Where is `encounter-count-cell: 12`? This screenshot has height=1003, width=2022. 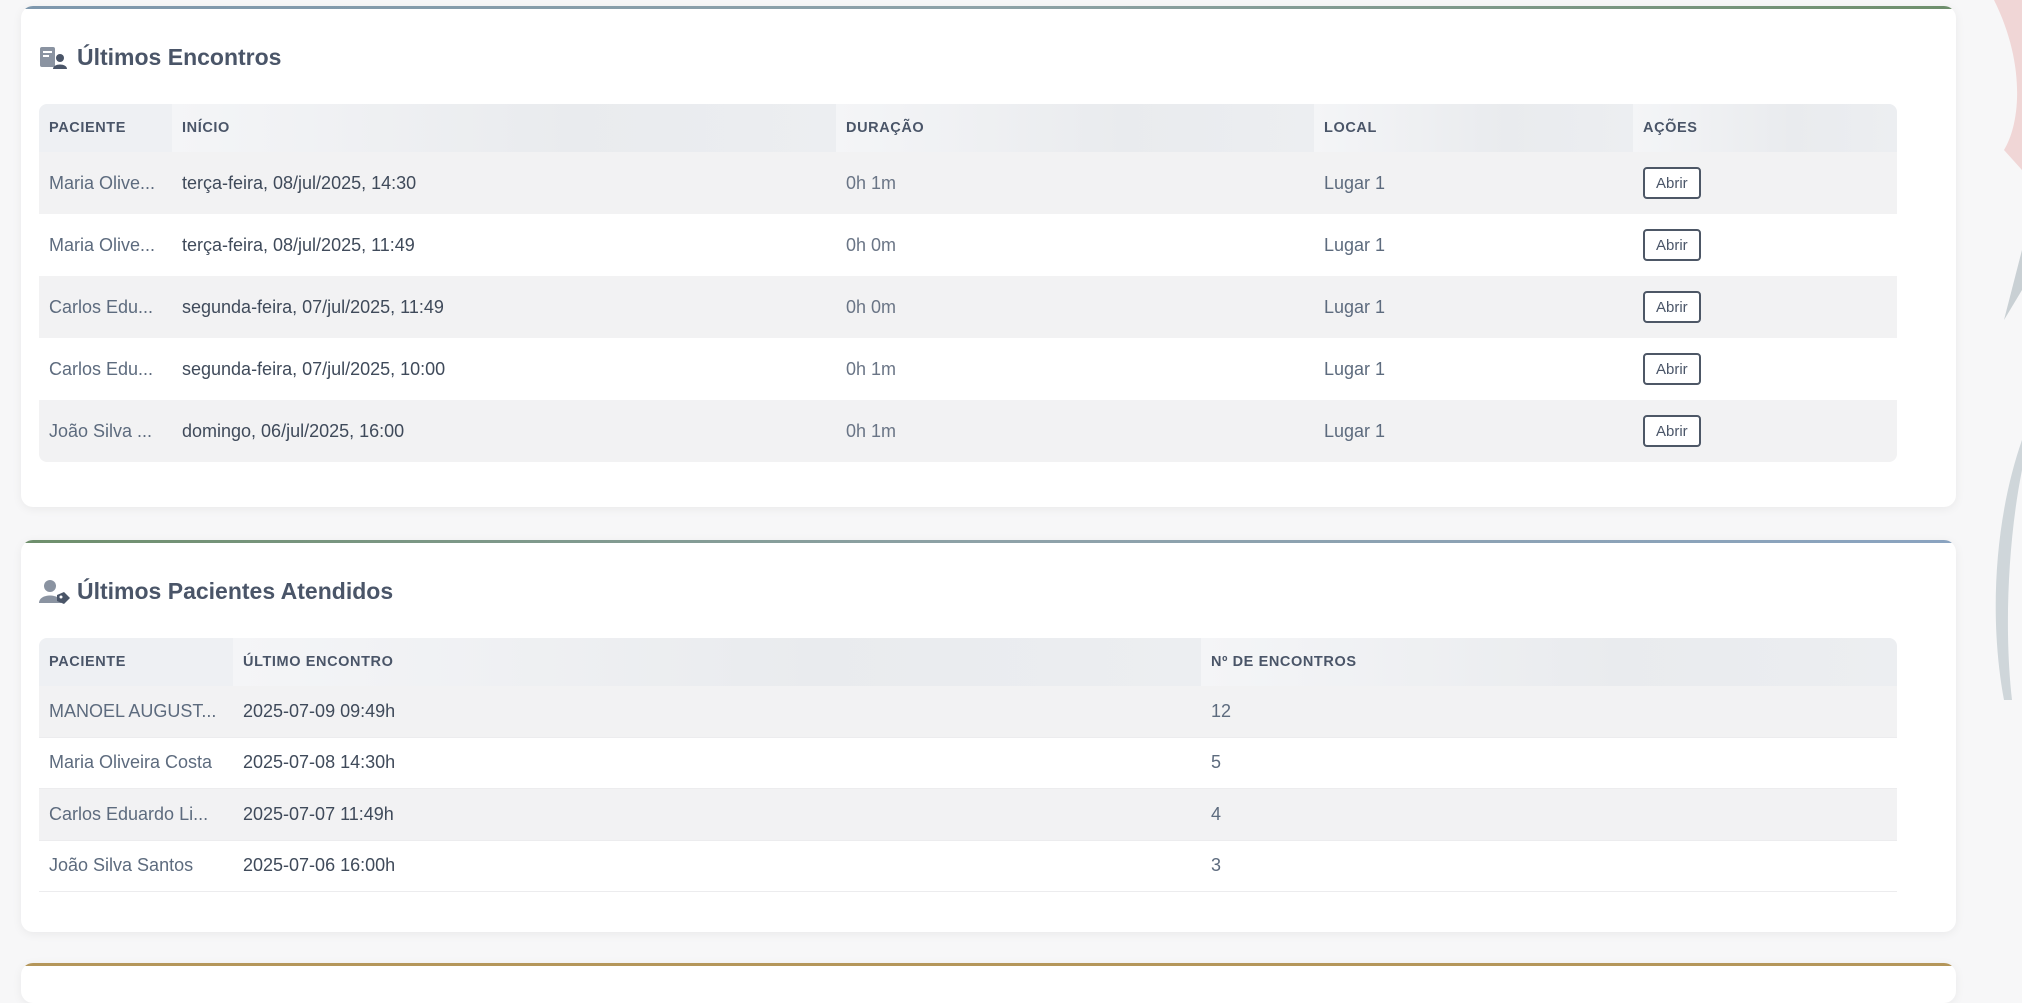
encounter-count-cell: 12 is located at coordinates (1549, 712).